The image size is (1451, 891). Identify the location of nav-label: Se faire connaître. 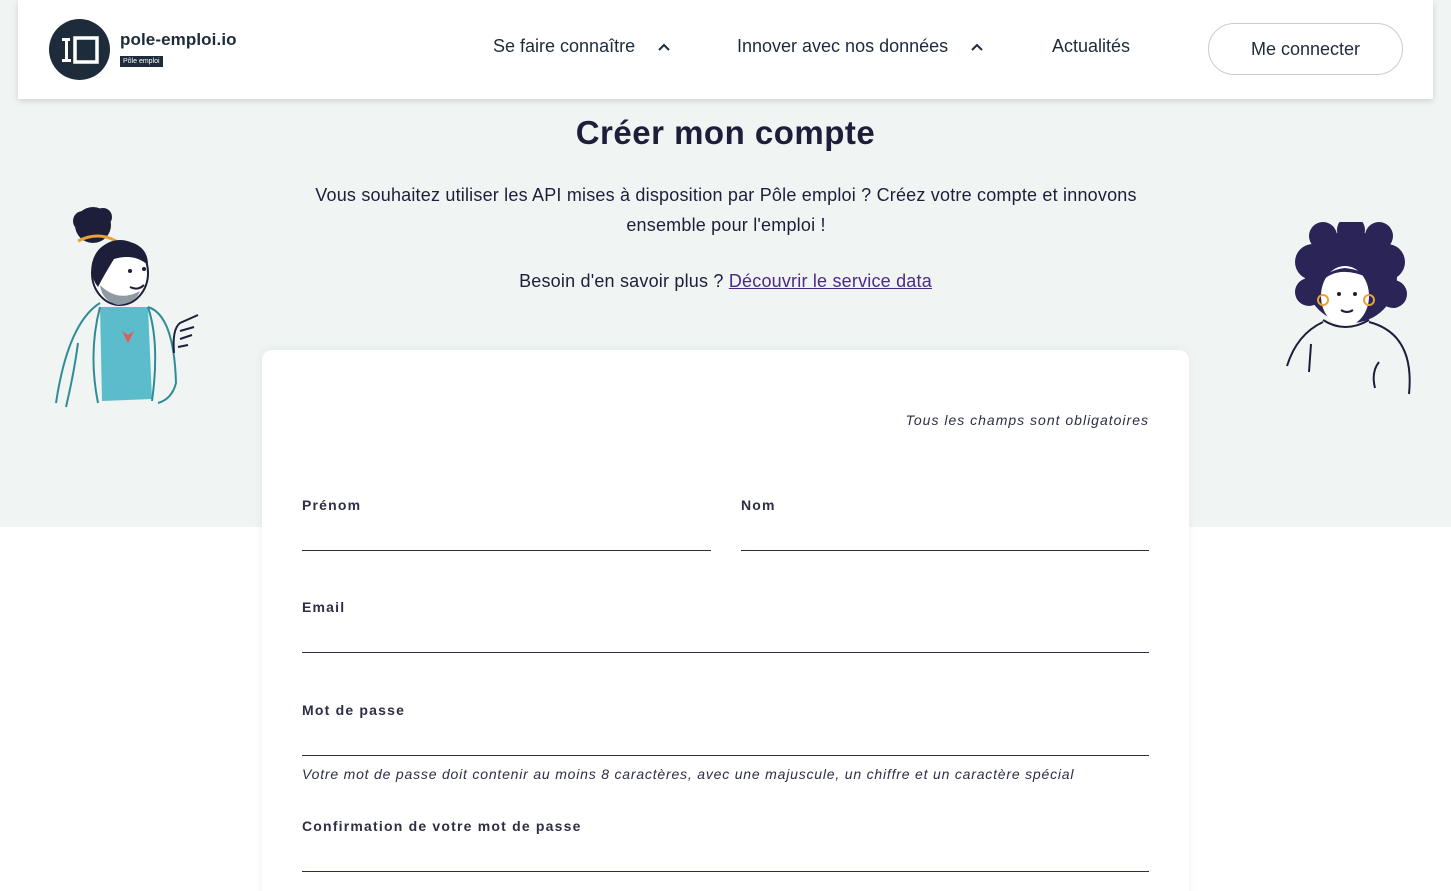
(564, 46).